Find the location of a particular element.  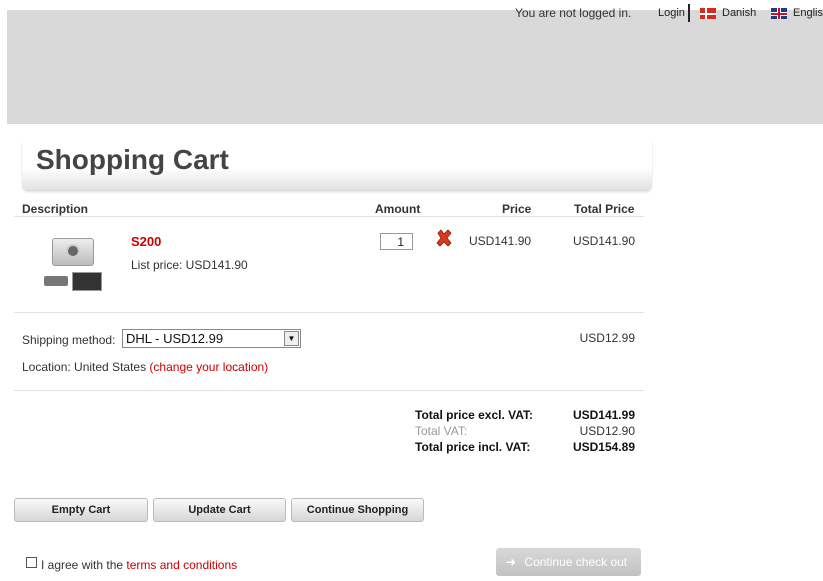

continue-checkout-label: Continue check out is located at coordinates (576, 562).